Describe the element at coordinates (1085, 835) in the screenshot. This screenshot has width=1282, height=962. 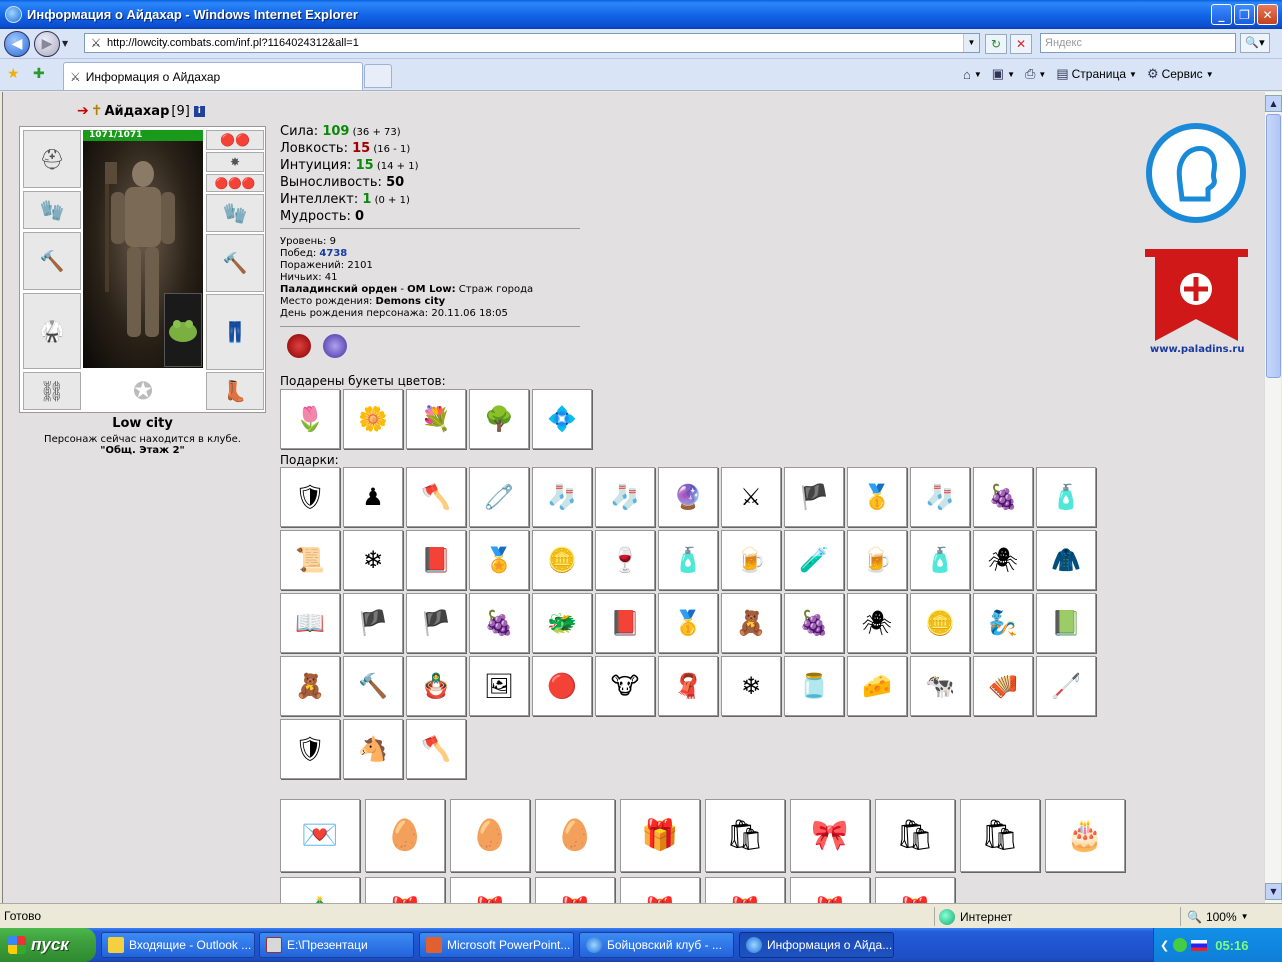
I see `big-gift-item: 🎂` at that location.